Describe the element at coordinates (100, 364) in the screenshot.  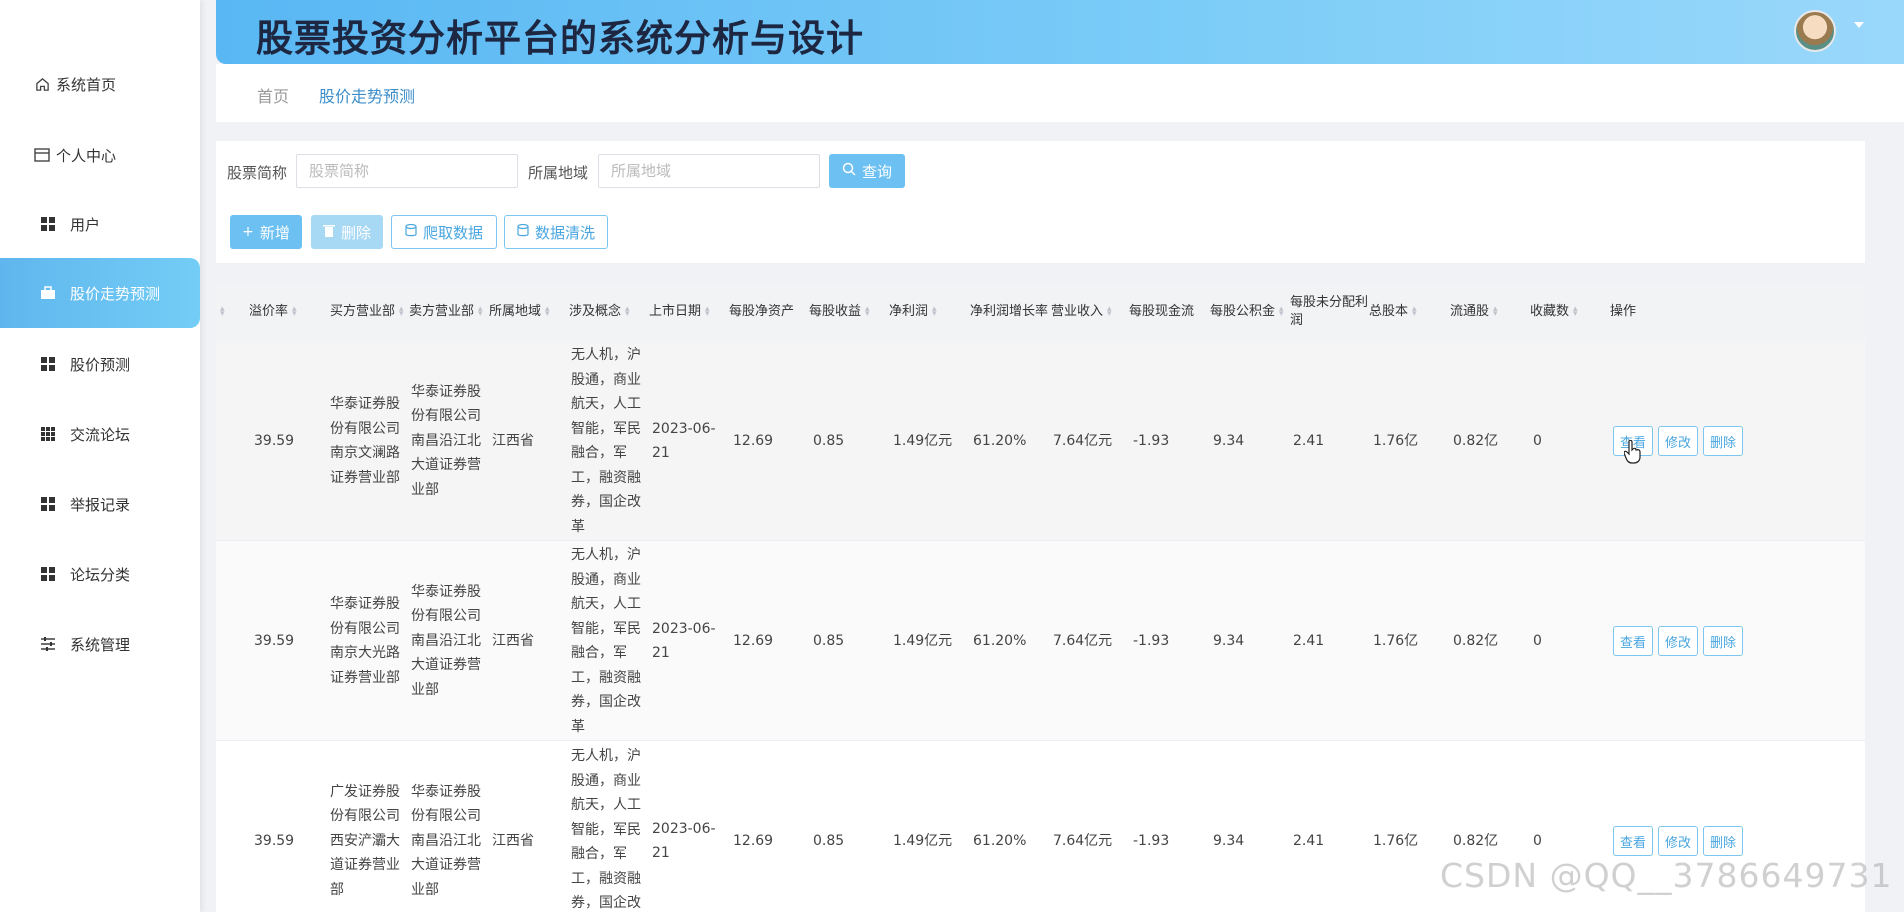
I see `sidebar-item-stock-prediction: 股价预测` at that location.